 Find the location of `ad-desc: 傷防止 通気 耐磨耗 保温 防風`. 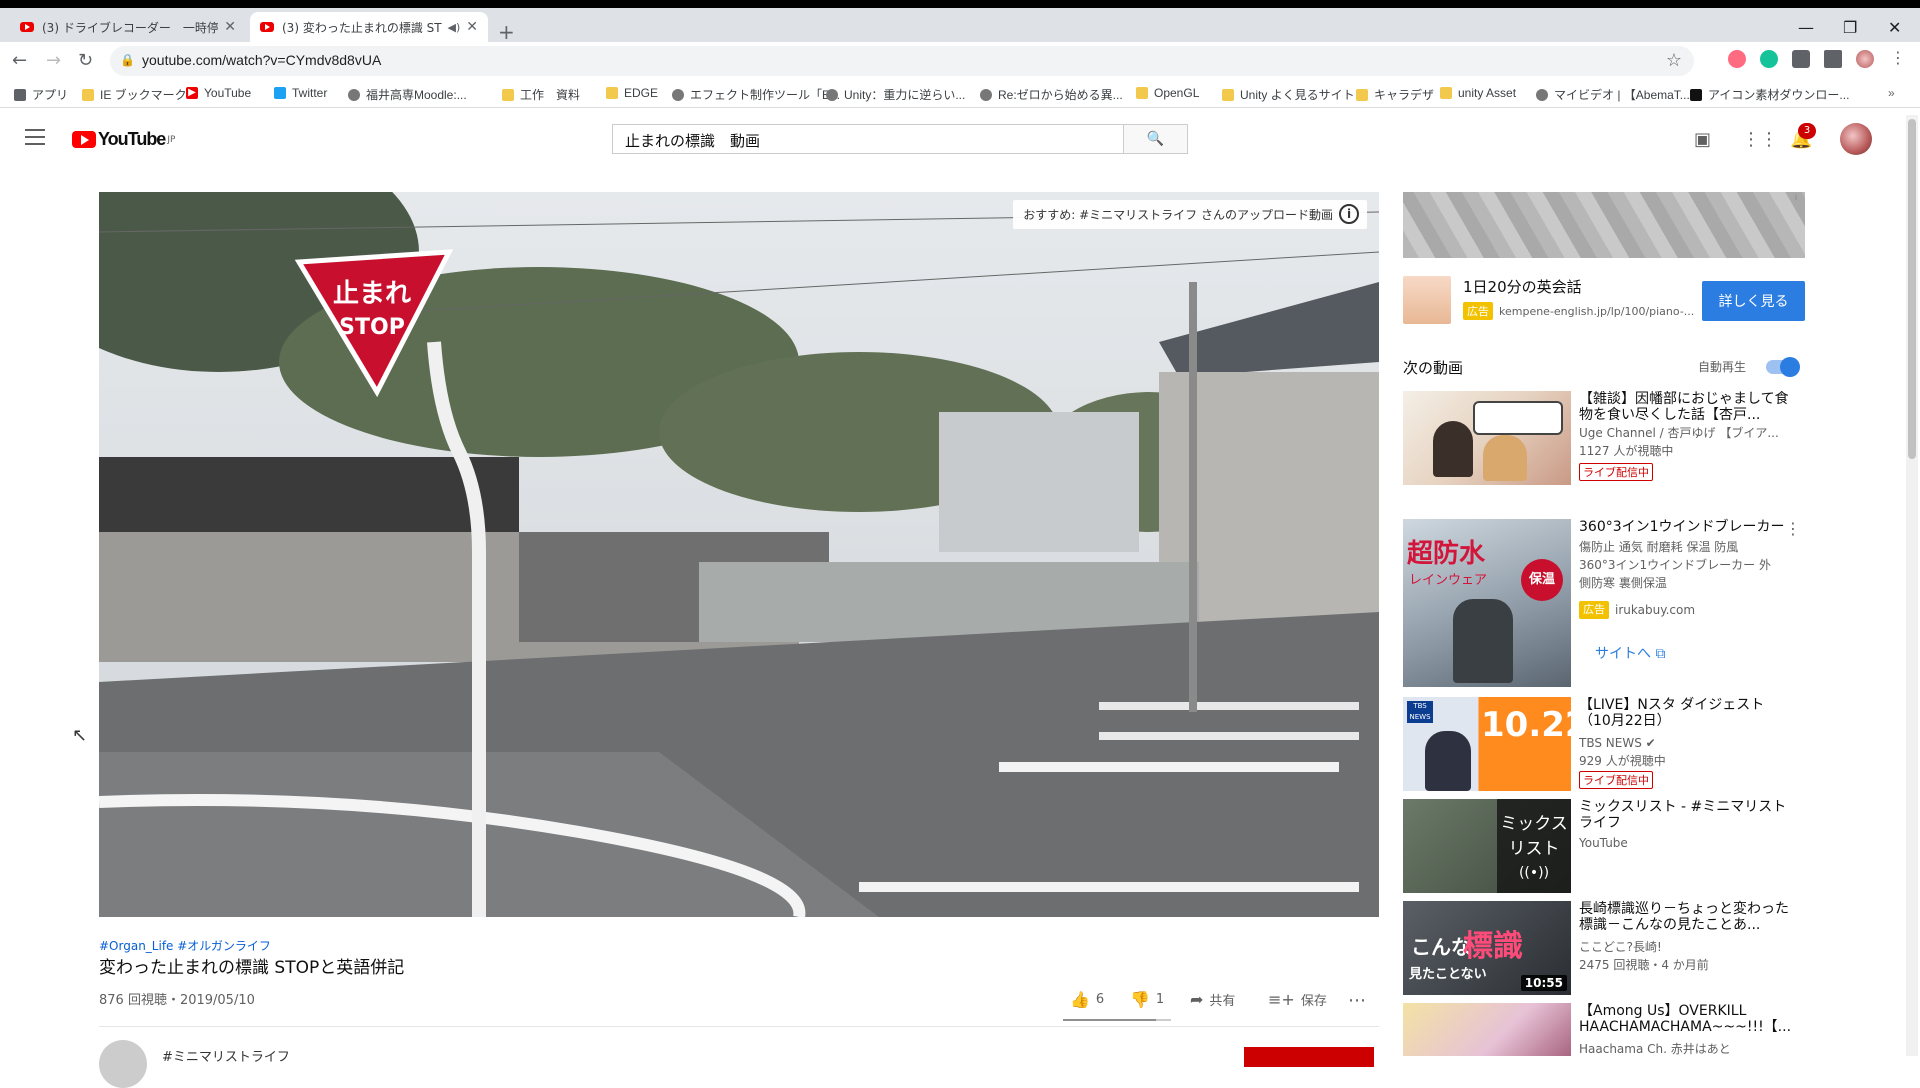

ad-desc: 傷防止 通気 耐磨耗 保温 防風 is located at coordinates (1659, 547).